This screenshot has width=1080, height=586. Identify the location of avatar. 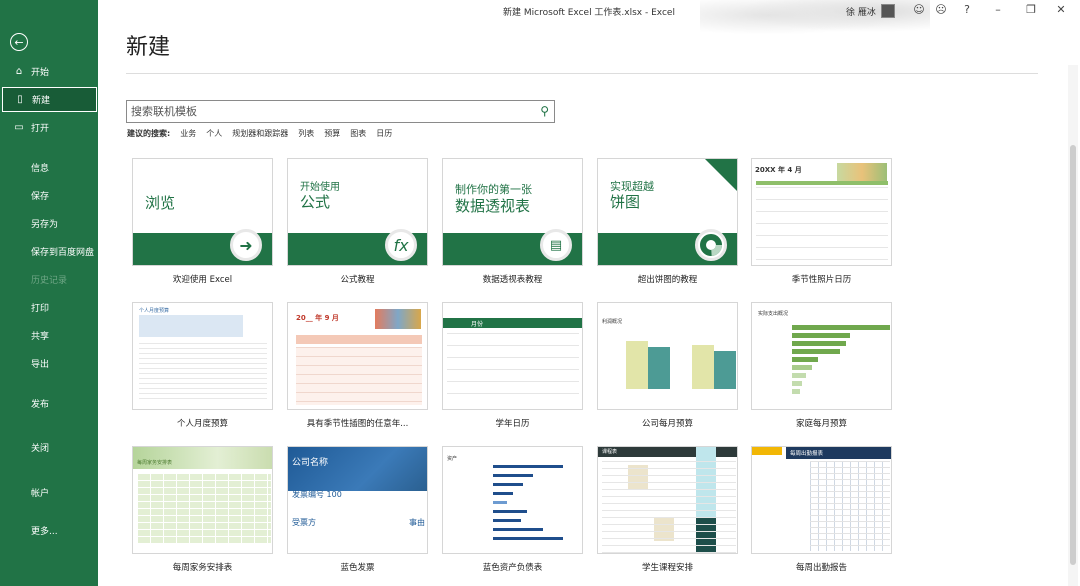
(888, 11).